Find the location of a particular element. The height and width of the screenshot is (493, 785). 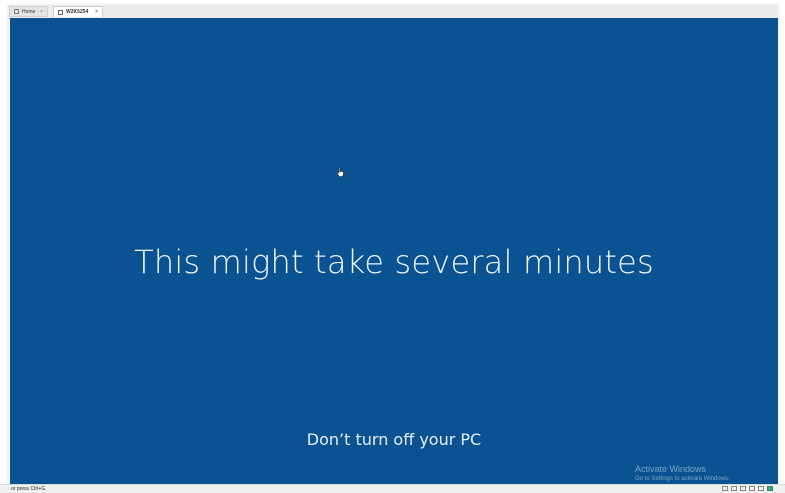

activity-indicator-icon is located at coordinates (770, 488).